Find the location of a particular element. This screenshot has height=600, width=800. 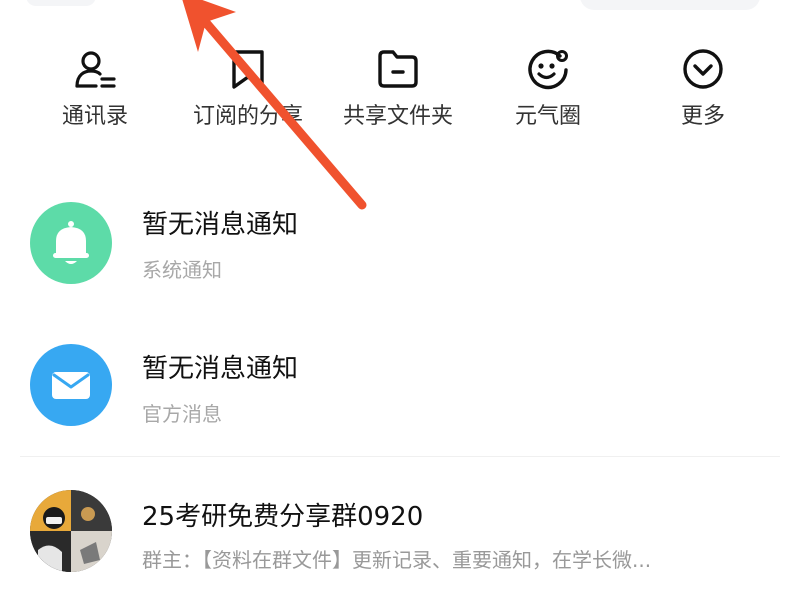

system-notification-avatar is located at coordinates (71, 243).